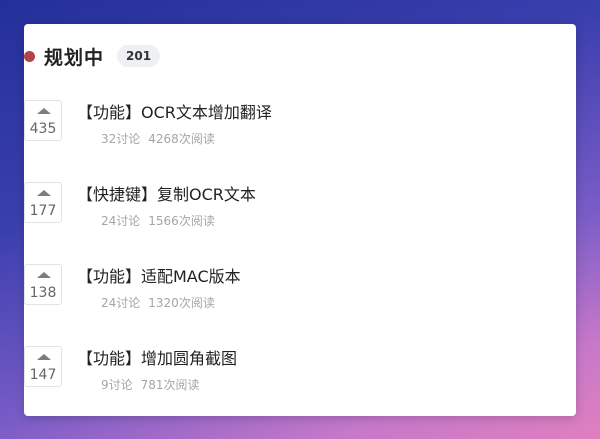 The width and height of the screenshot is (600, 439). What do you see at coordinates (43, 120) in the screenshot?
I see `upvote-button: 435` at bounding box center [43, 120].